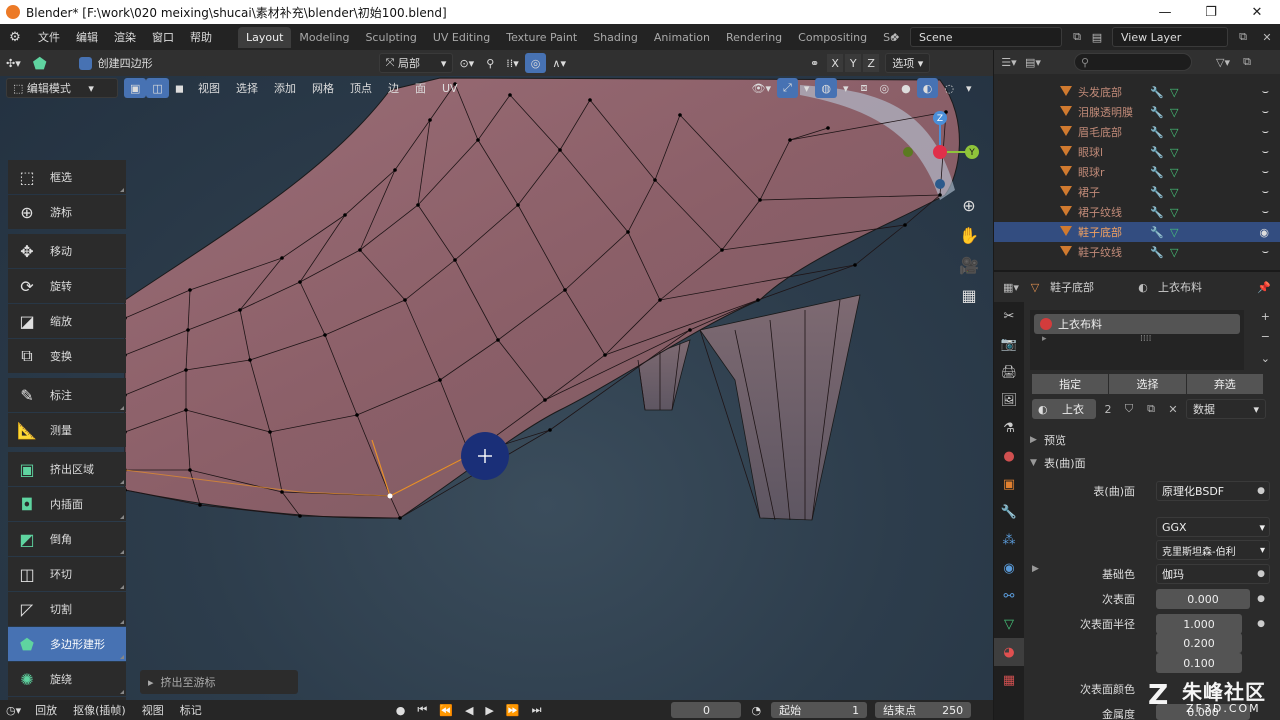 This screenshot has width=1280, height=720. Describe the element at coordinates (361, 88) in the screenshot. I see `menu-vertex: 顶点` at that location.